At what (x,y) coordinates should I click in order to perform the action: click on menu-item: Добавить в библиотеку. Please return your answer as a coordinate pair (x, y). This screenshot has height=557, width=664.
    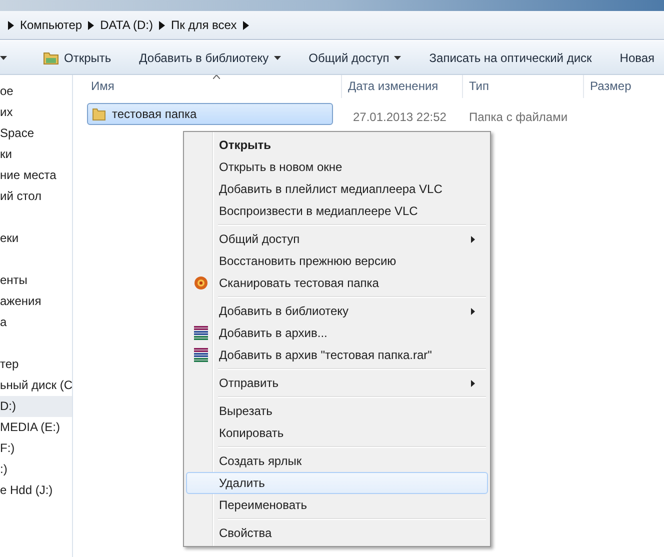
    Looking at the image, I should click on (337, 311).